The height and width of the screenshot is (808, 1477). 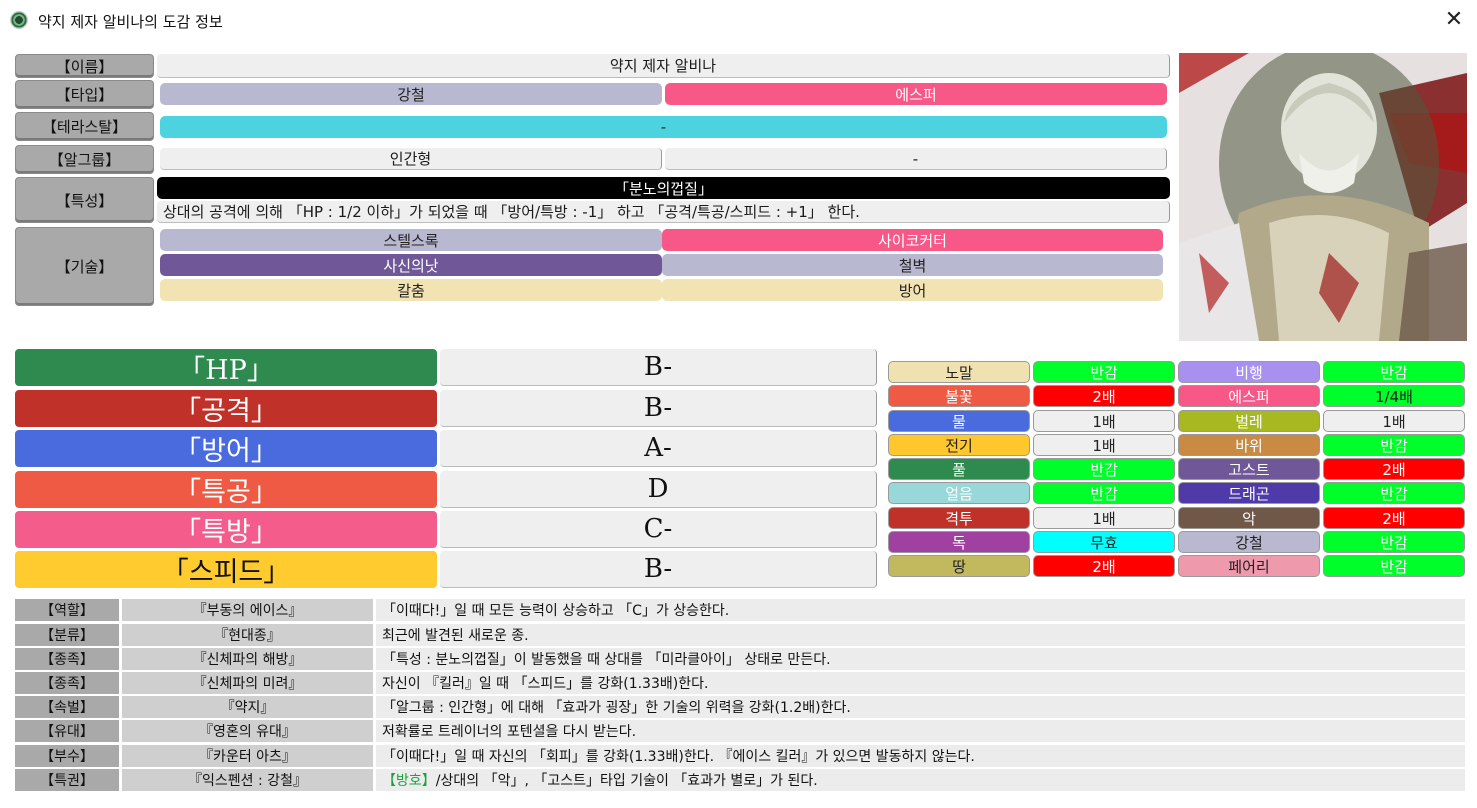 What do you see at coordinates (959, 372) in the screenshot?
I see `type-normal: 노말` at bounding box center [959, 372].